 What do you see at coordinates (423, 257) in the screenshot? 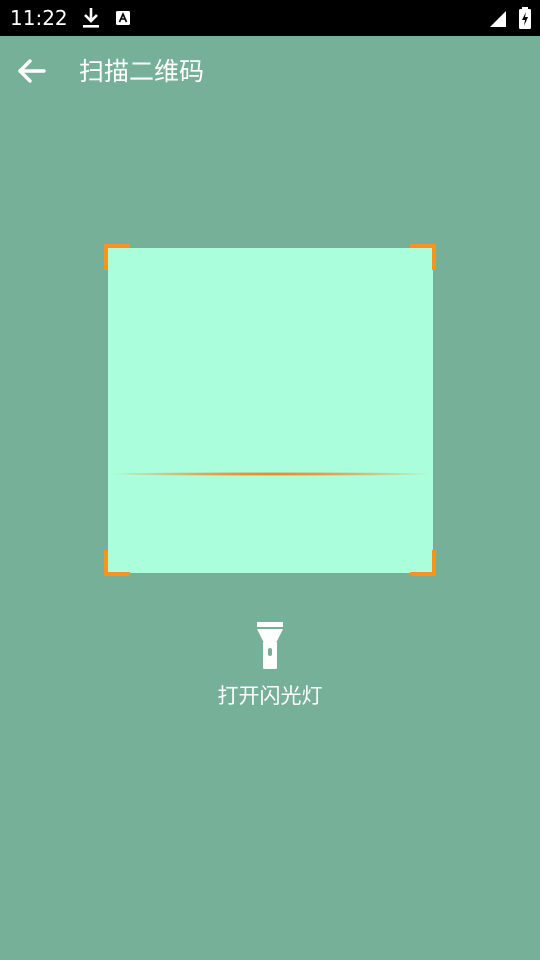
I see `scan-frame-corner-top-right` at bounding box center [423, 257].